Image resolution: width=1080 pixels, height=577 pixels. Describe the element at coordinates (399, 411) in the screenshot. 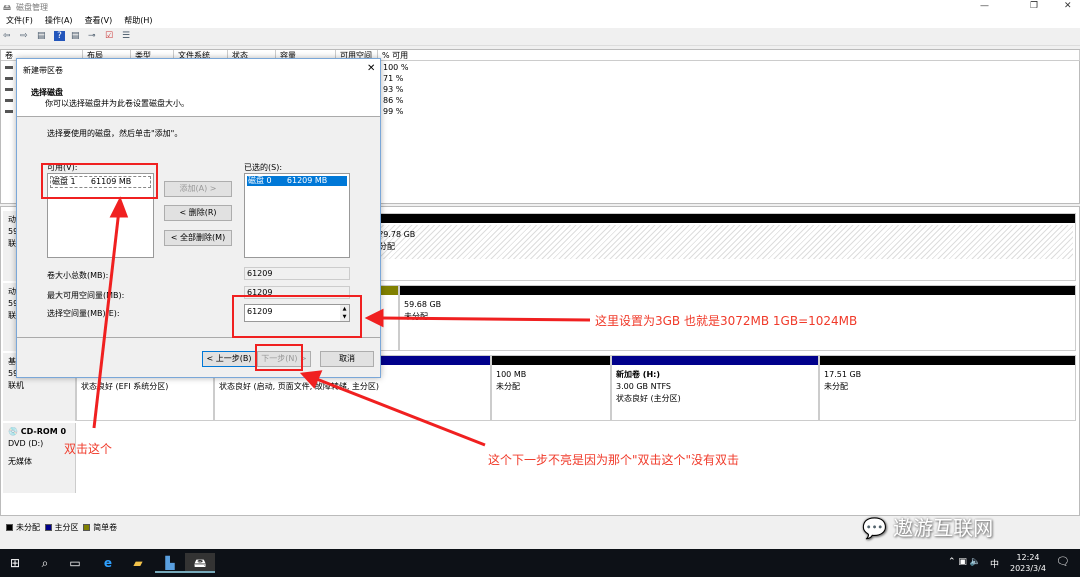

I see `arrow-next` at that location.